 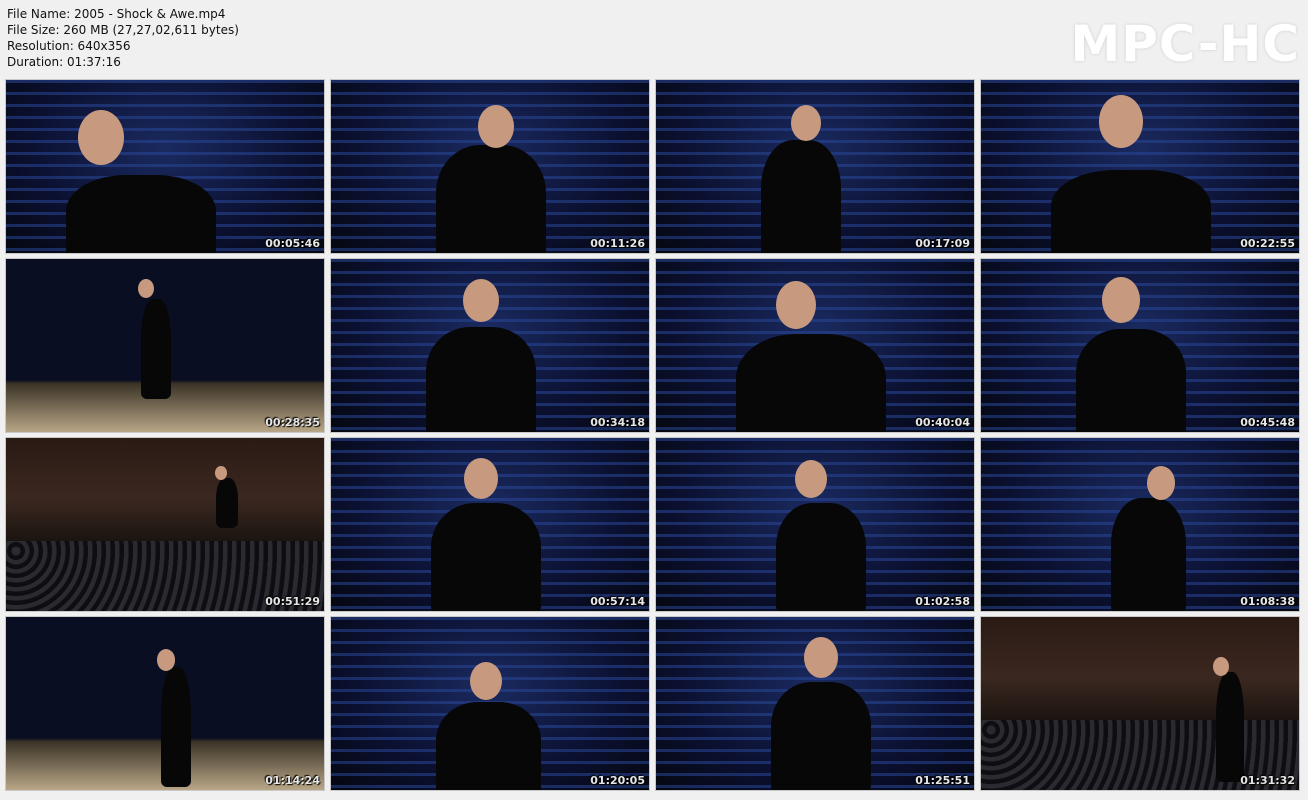 What do you see at coordinates (942, 243) in the screenshot?
I see `timestamp-label: 00:17:09` at bounding box center [942, 243].